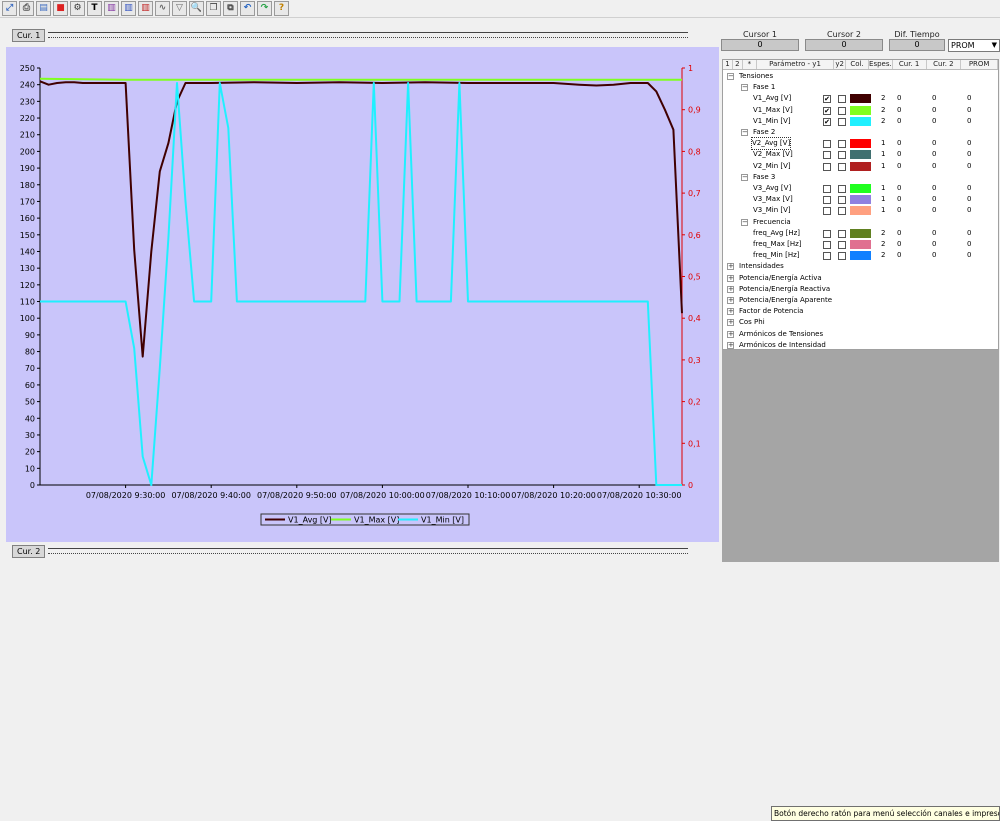 This screenshot has width=1000, height=821. I want to click on wave-icon: ∿, so click(162, 8).